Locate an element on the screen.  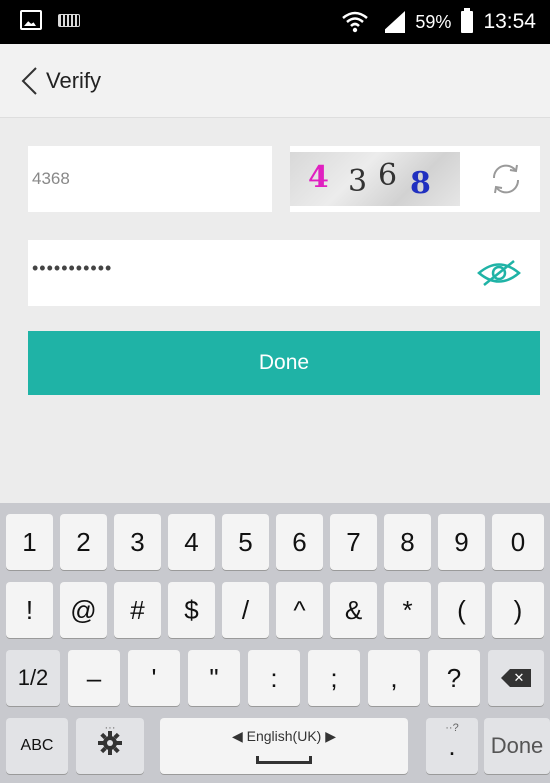
space-bar-icon is located at coordinates (284, 760).